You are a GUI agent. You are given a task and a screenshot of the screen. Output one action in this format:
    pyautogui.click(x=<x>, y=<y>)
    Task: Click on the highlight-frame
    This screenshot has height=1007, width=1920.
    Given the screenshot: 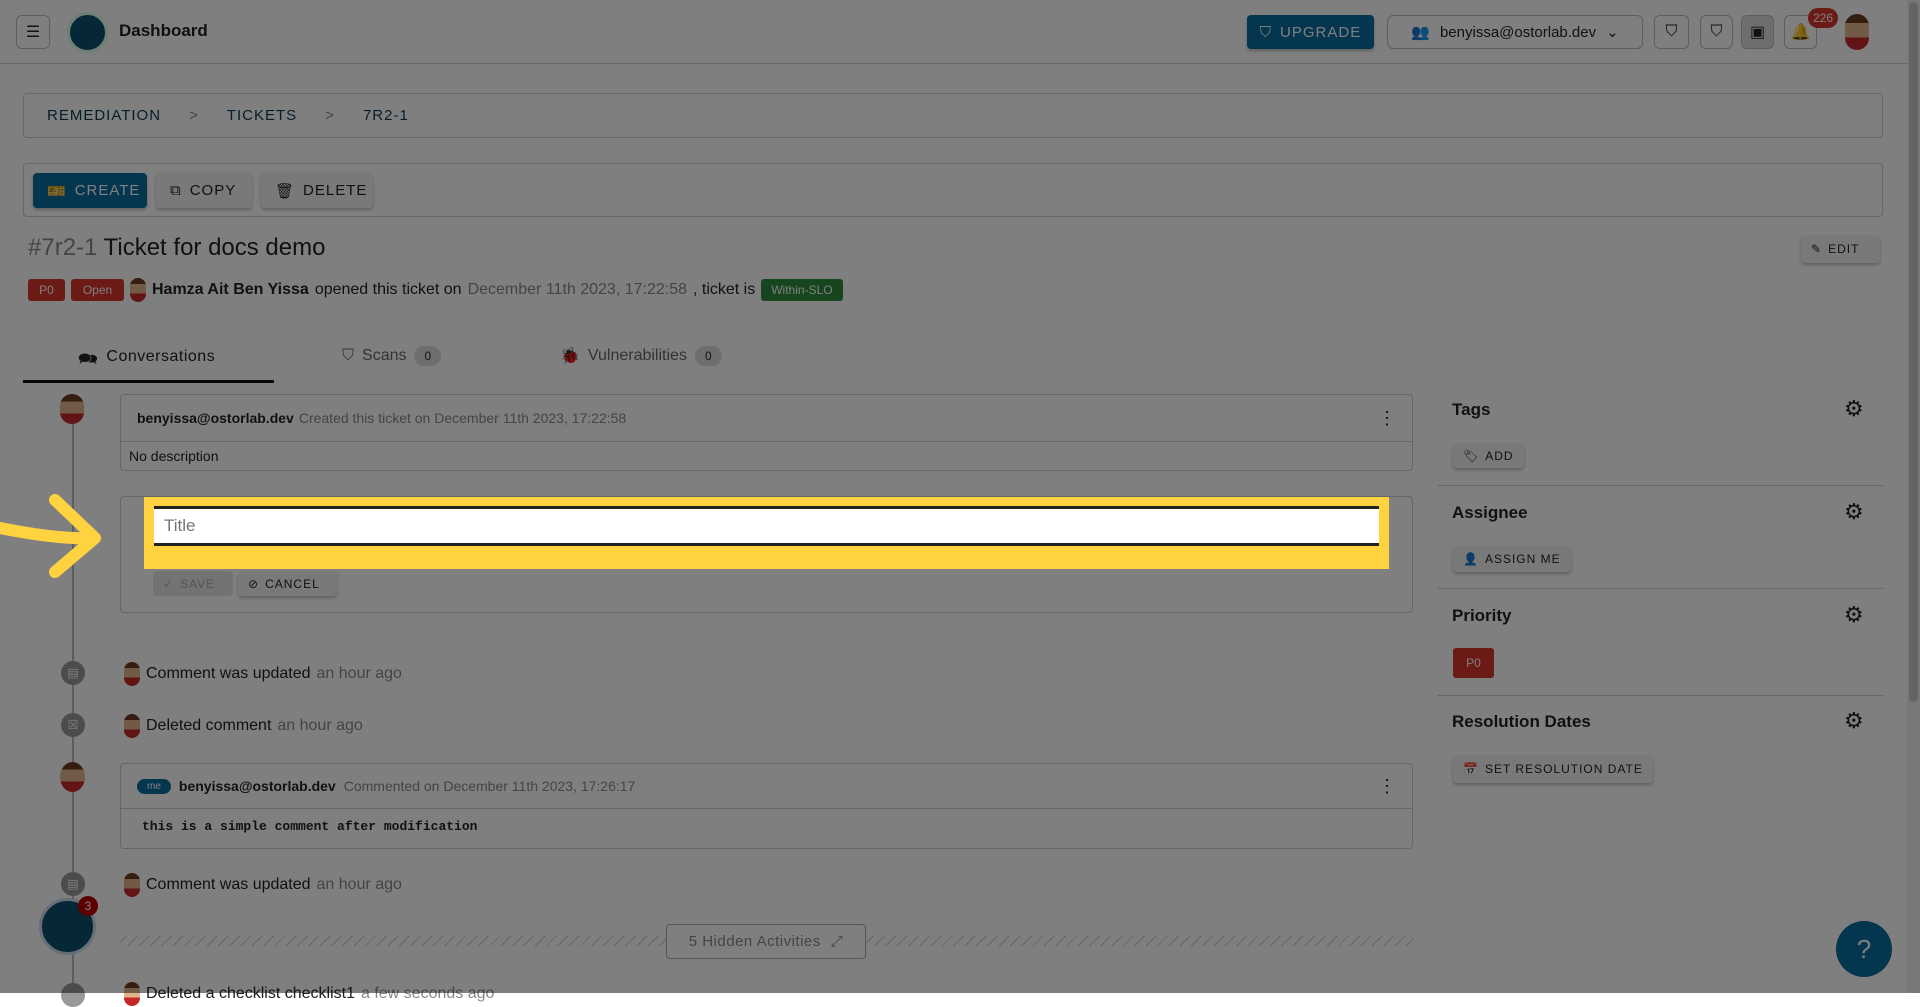 What is the action you would take?
    pyautogui.click(x=766, y=533)
    